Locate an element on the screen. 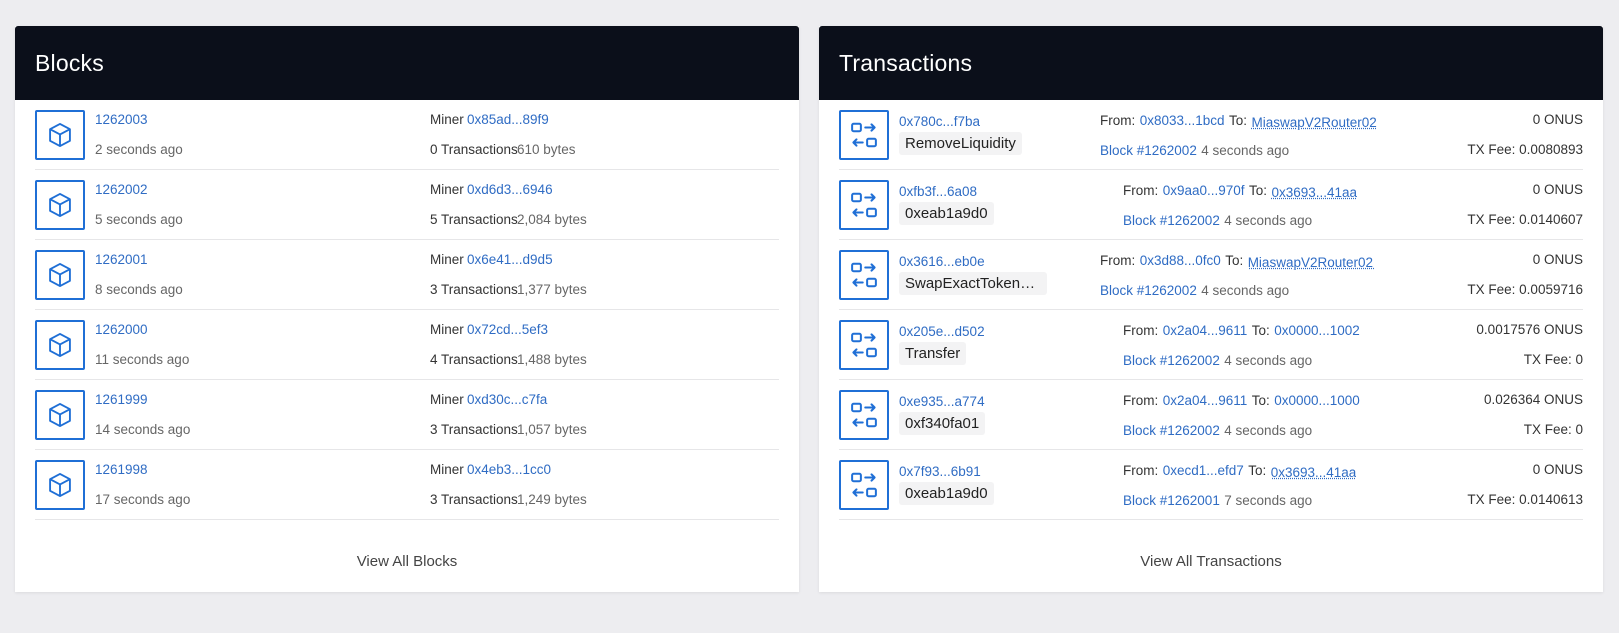 The height and width of the screenshot is (633, 1619). tx-fee: TX Fee: 0.0140607 is located at coordinates (1525, 219).